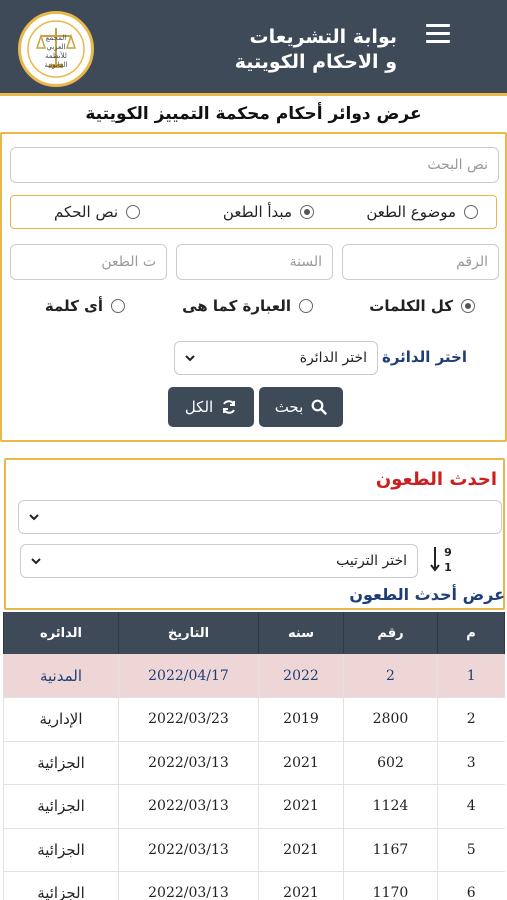 Image resolution: width=507 pixels, height=900 pixels. Describe the element at coordinates (88, 262) in the screenshot. I see `appeal-type-input` at that location.